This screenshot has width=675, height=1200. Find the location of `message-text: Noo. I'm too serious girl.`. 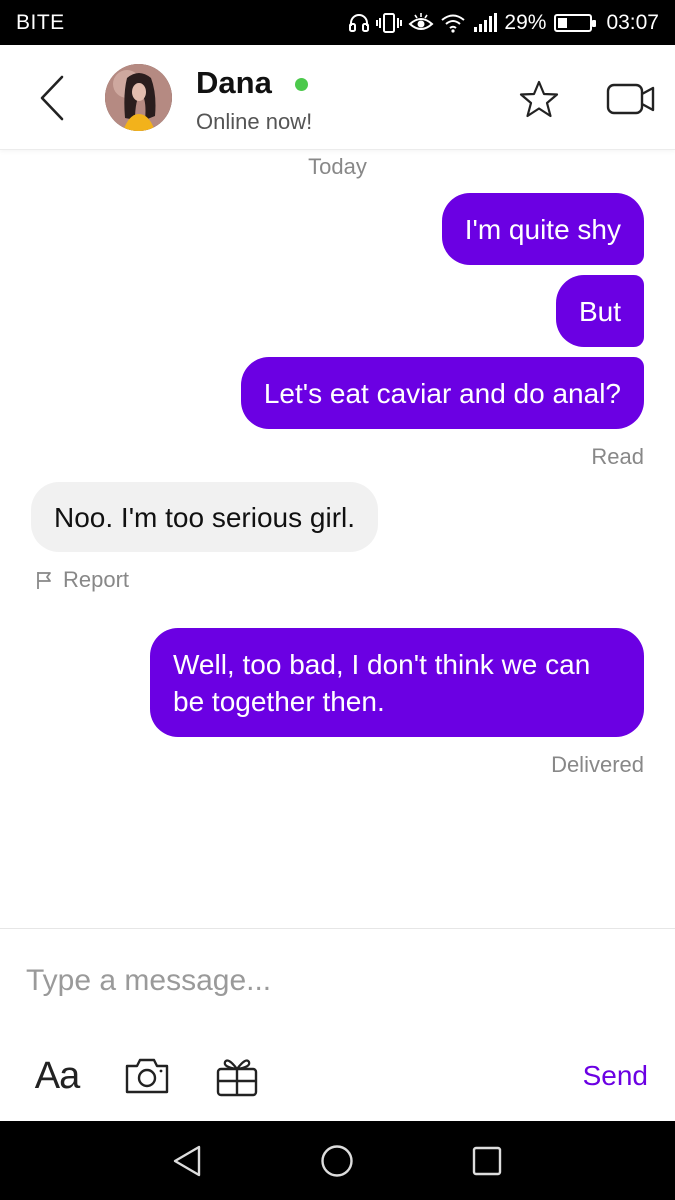

message-text: Noo. I'm too serious girl. is located at coordinates (205, 517).